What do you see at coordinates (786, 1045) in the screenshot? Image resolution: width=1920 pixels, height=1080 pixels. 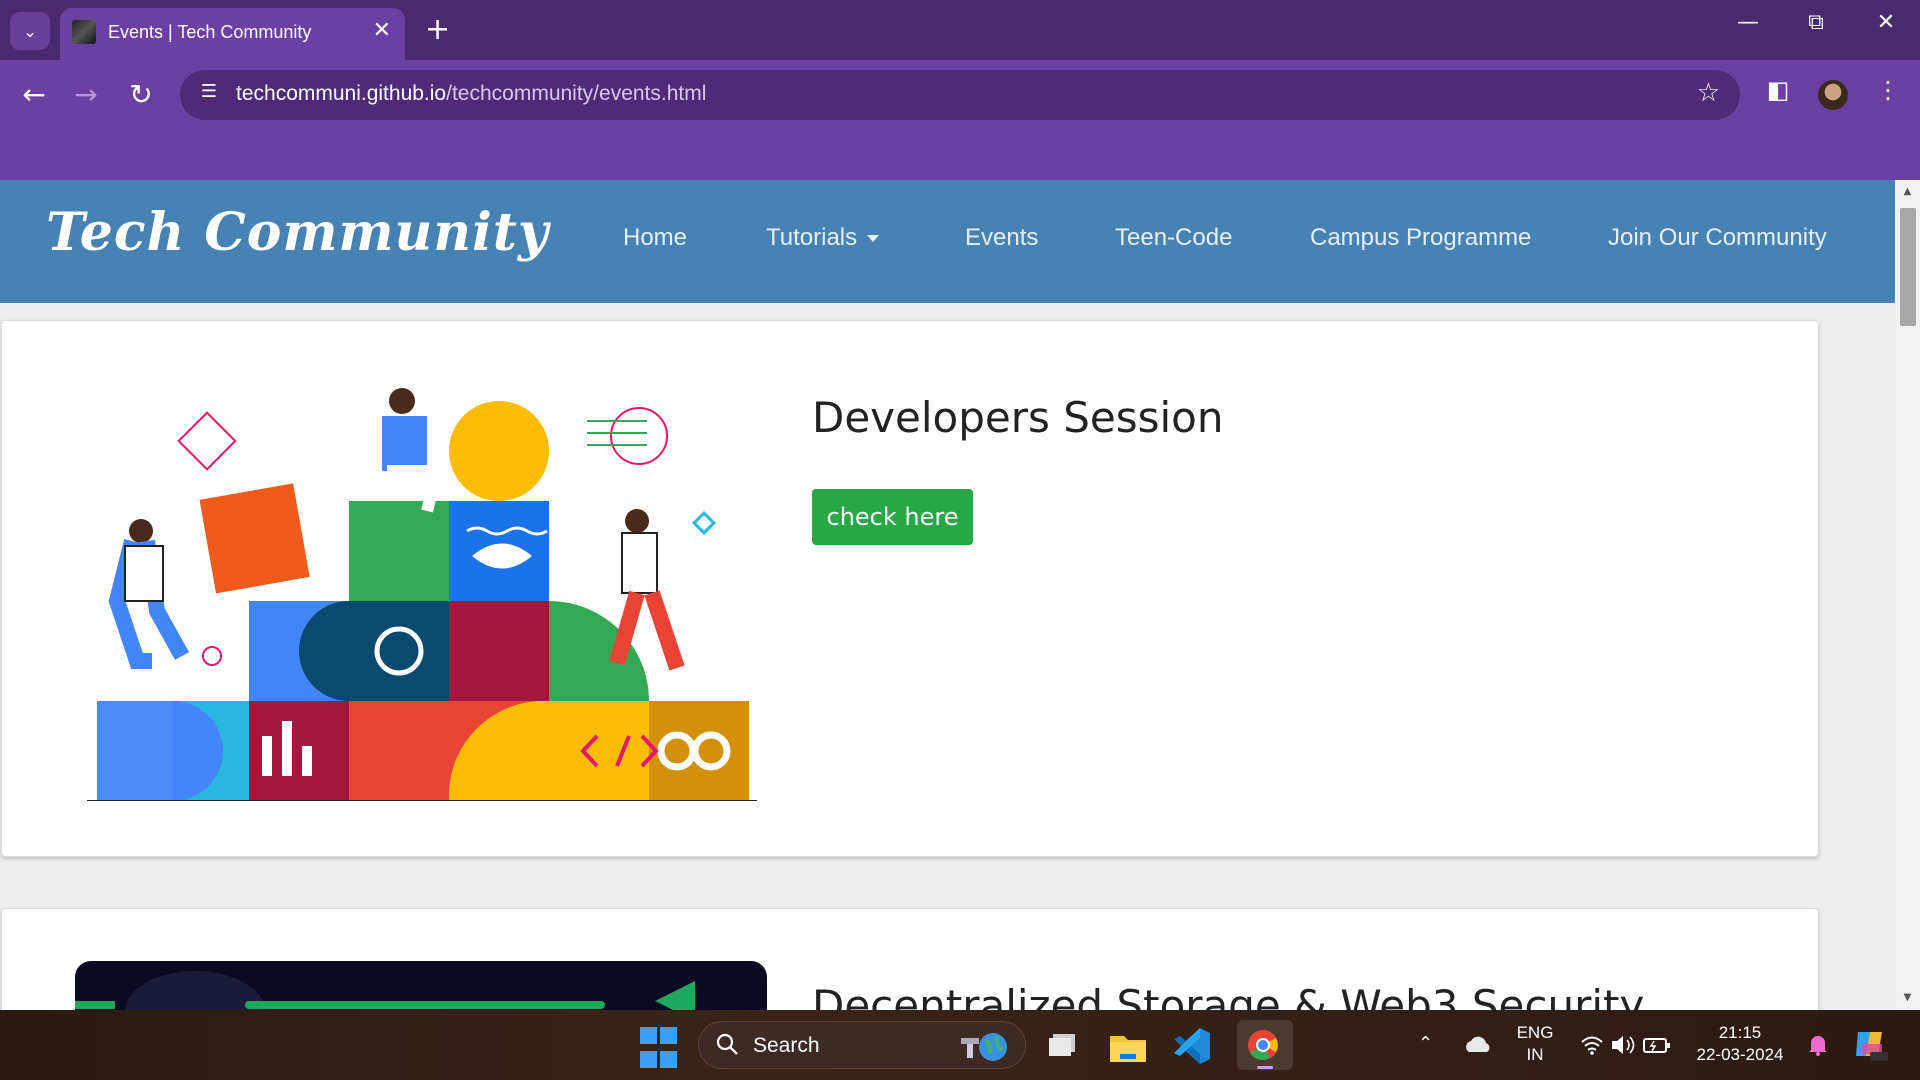 I see `search-label: Search` at bounding box center [786, 1045].